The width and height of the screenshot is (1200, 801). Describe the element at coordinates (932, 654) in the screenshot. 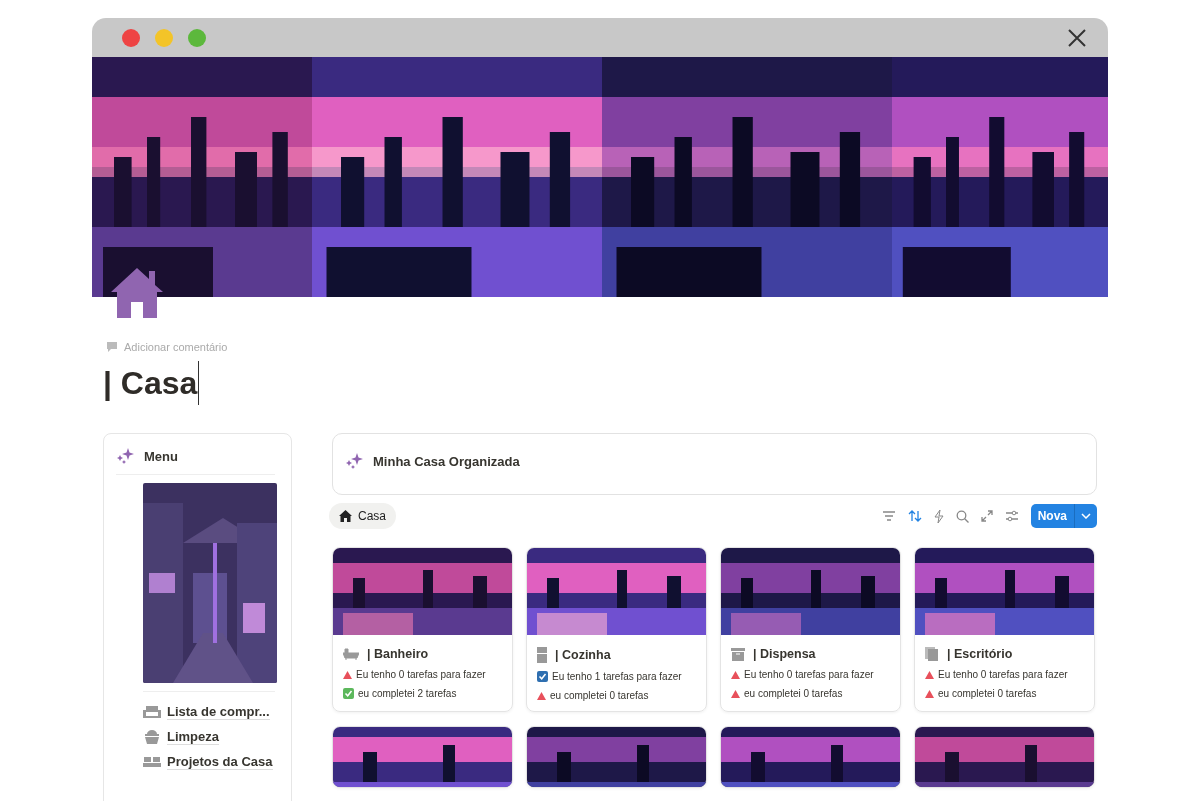

I see `documents-icon` at that location.